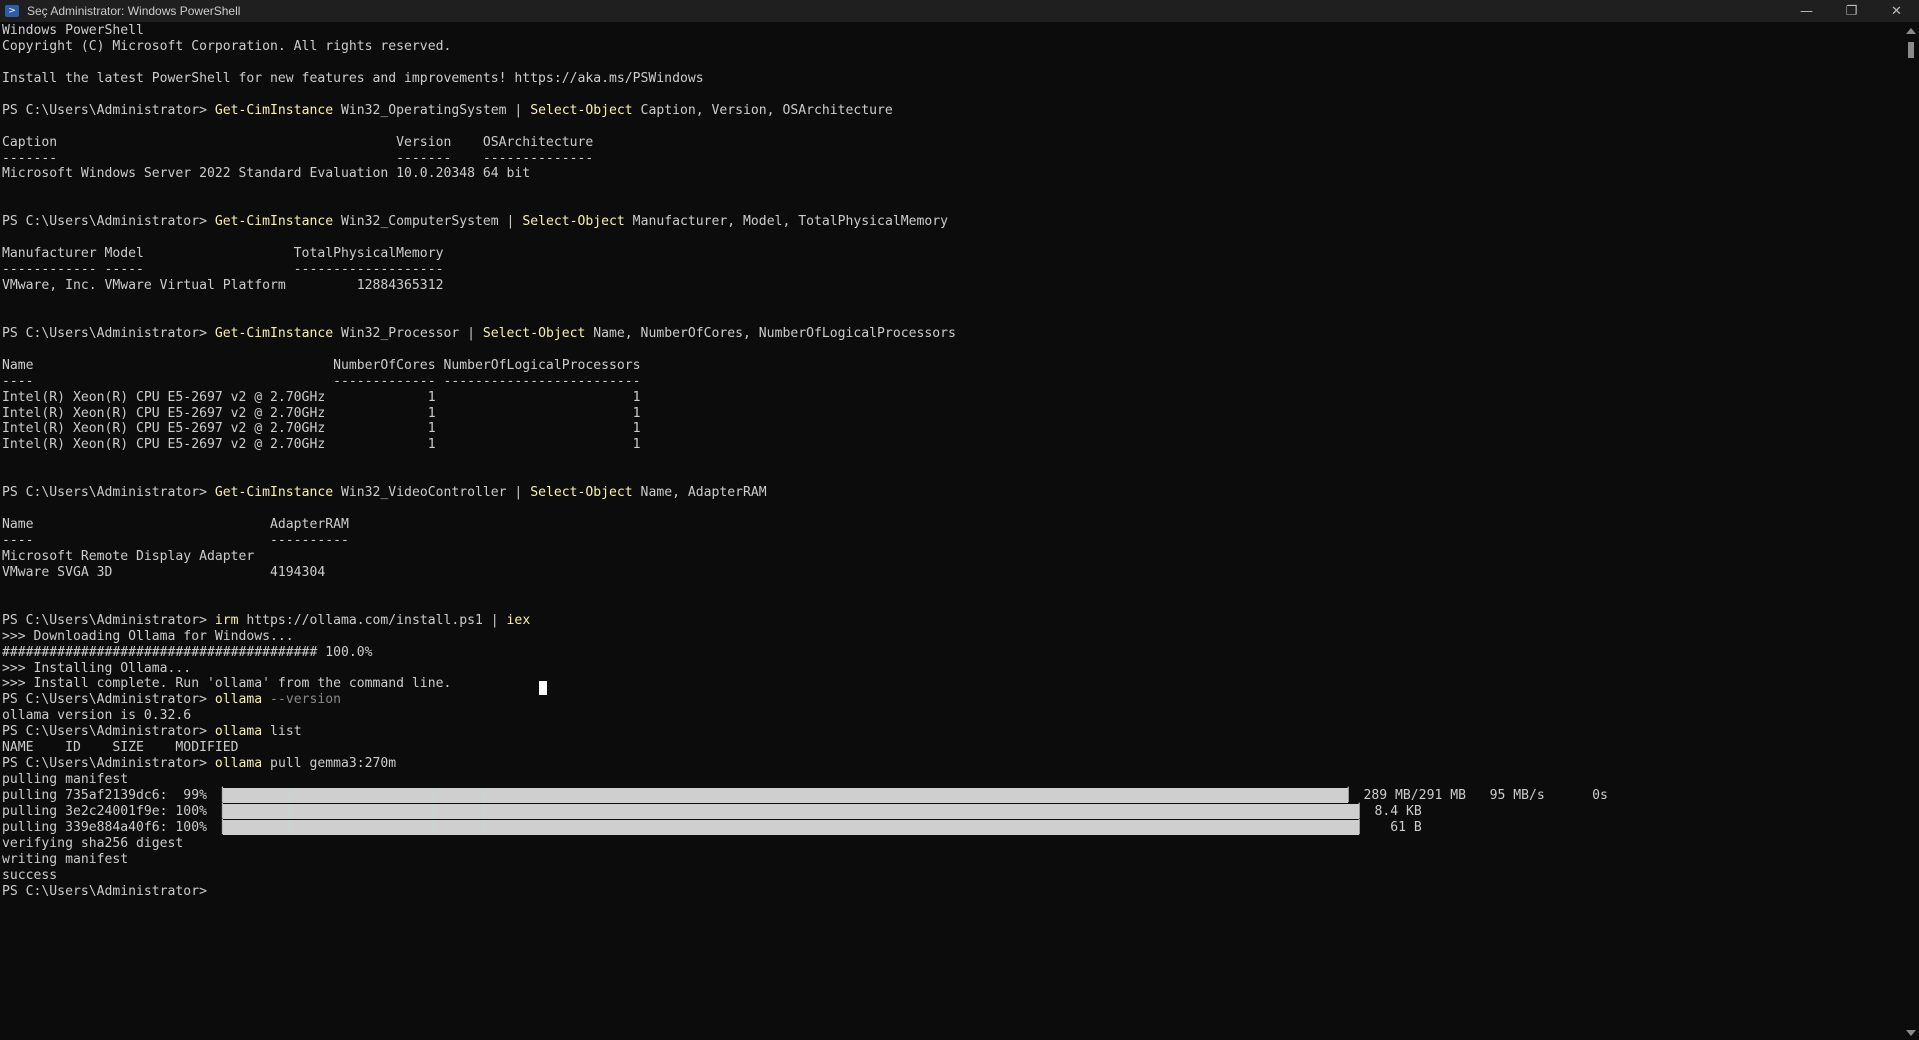 The width and height of the screenshot is (1919, 1040). What do you see at coordinates (65, 780) in the screenshot?
I see `console-text: pulling manifest` at bounding box center [65, 780].